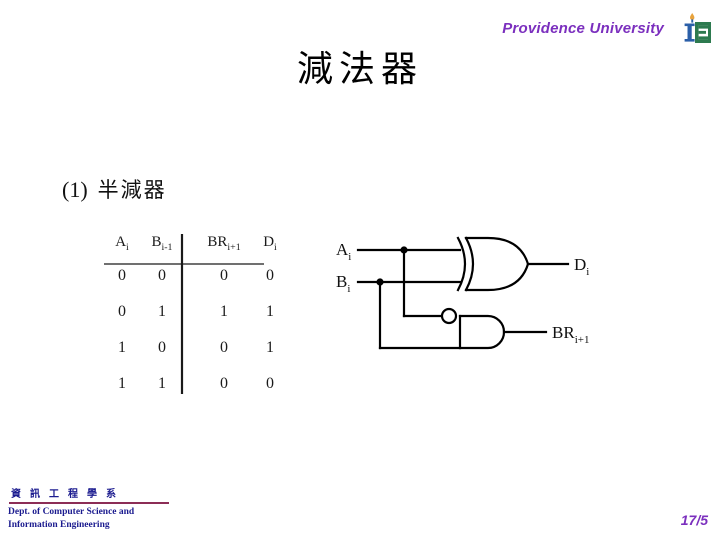 Image resolution: width=720 pixels, height=540 pixels. What do you see at coordinates (343, 251) in the screenshot?
I see `circuit-input-label-a: Ai` at bounding box center [343, 251].